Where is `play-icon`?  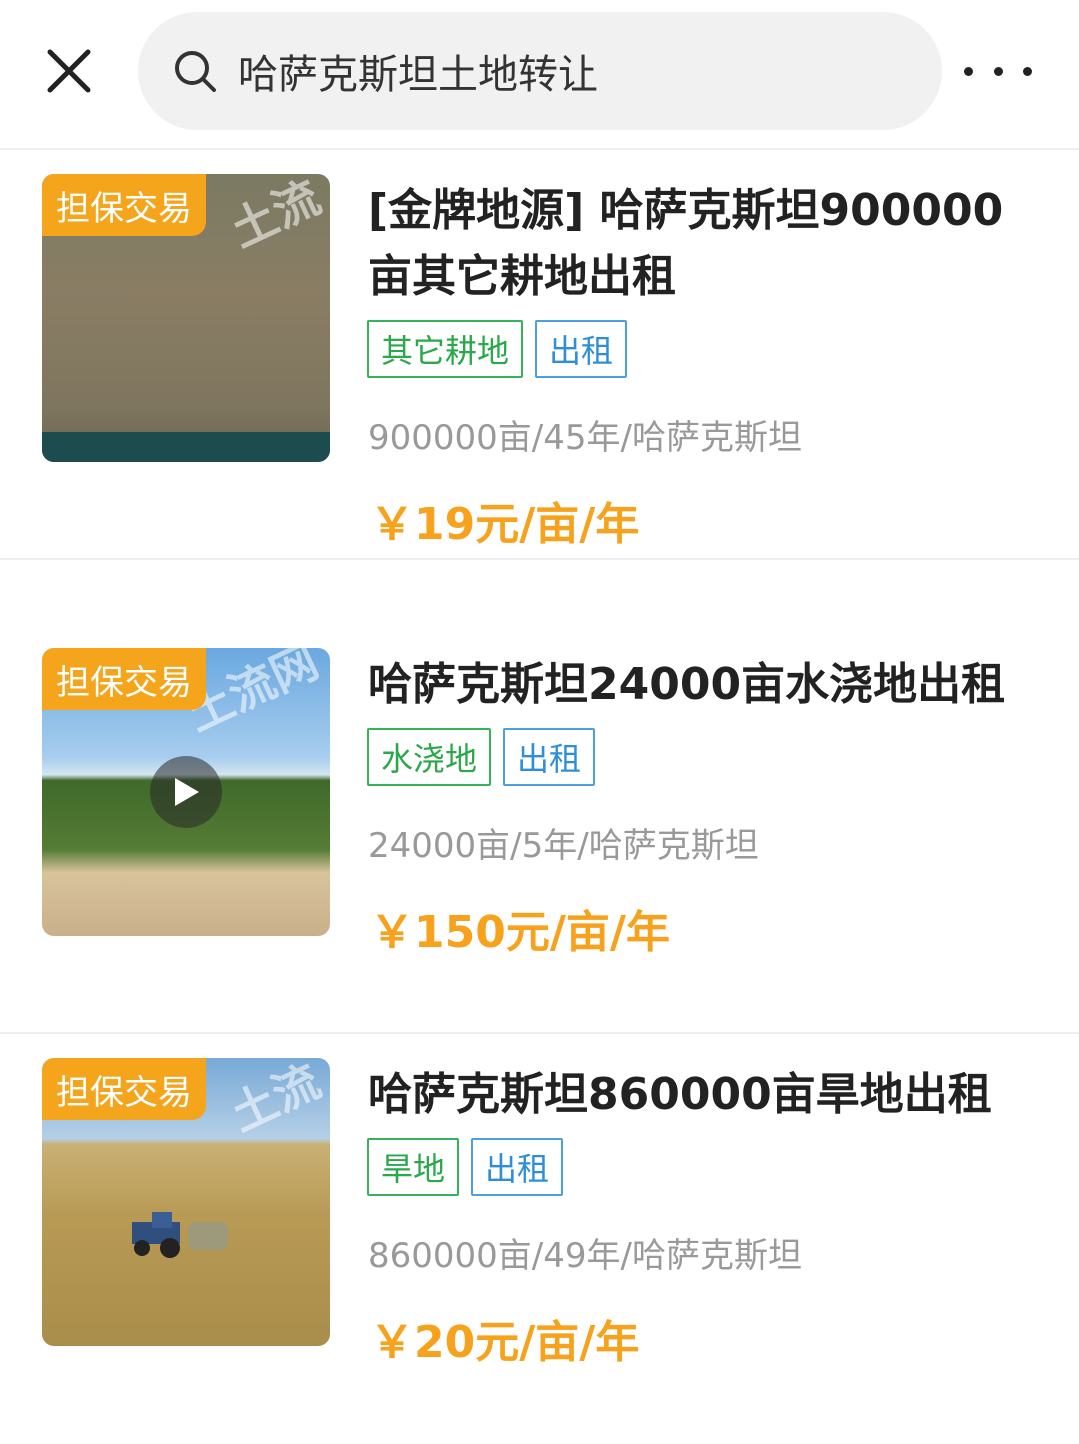 play-icon is located at coordinates (187, 792).